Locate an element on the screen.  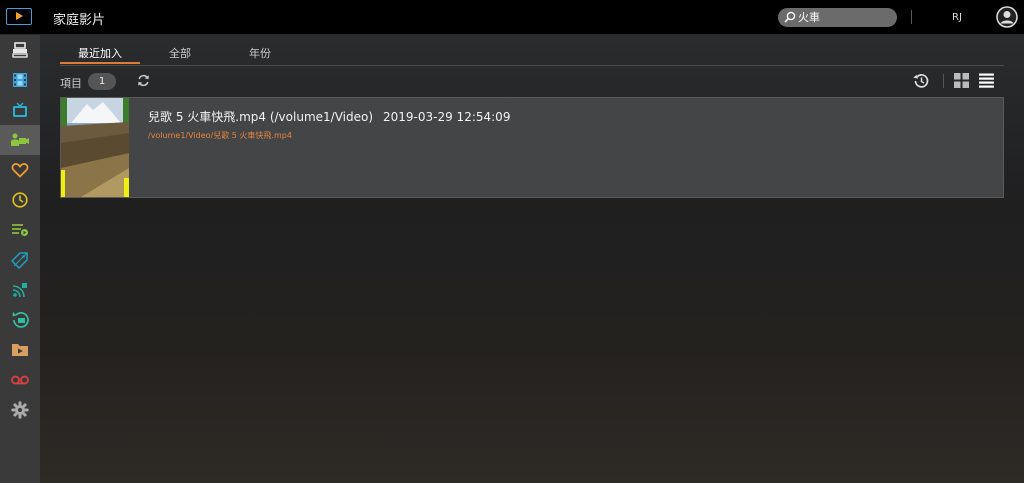
sidebar-item-settings is located at coordinates (20, 410).